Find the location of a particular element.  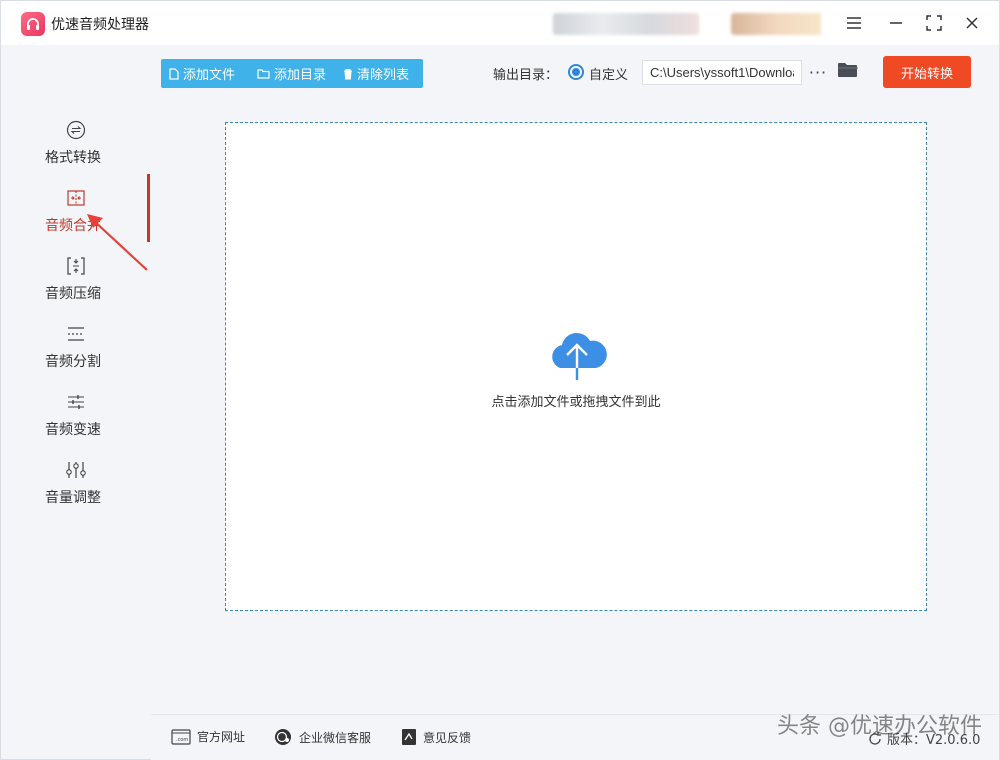

sidebar-item-label: 格式转换 is located at coordinates (73, 158).